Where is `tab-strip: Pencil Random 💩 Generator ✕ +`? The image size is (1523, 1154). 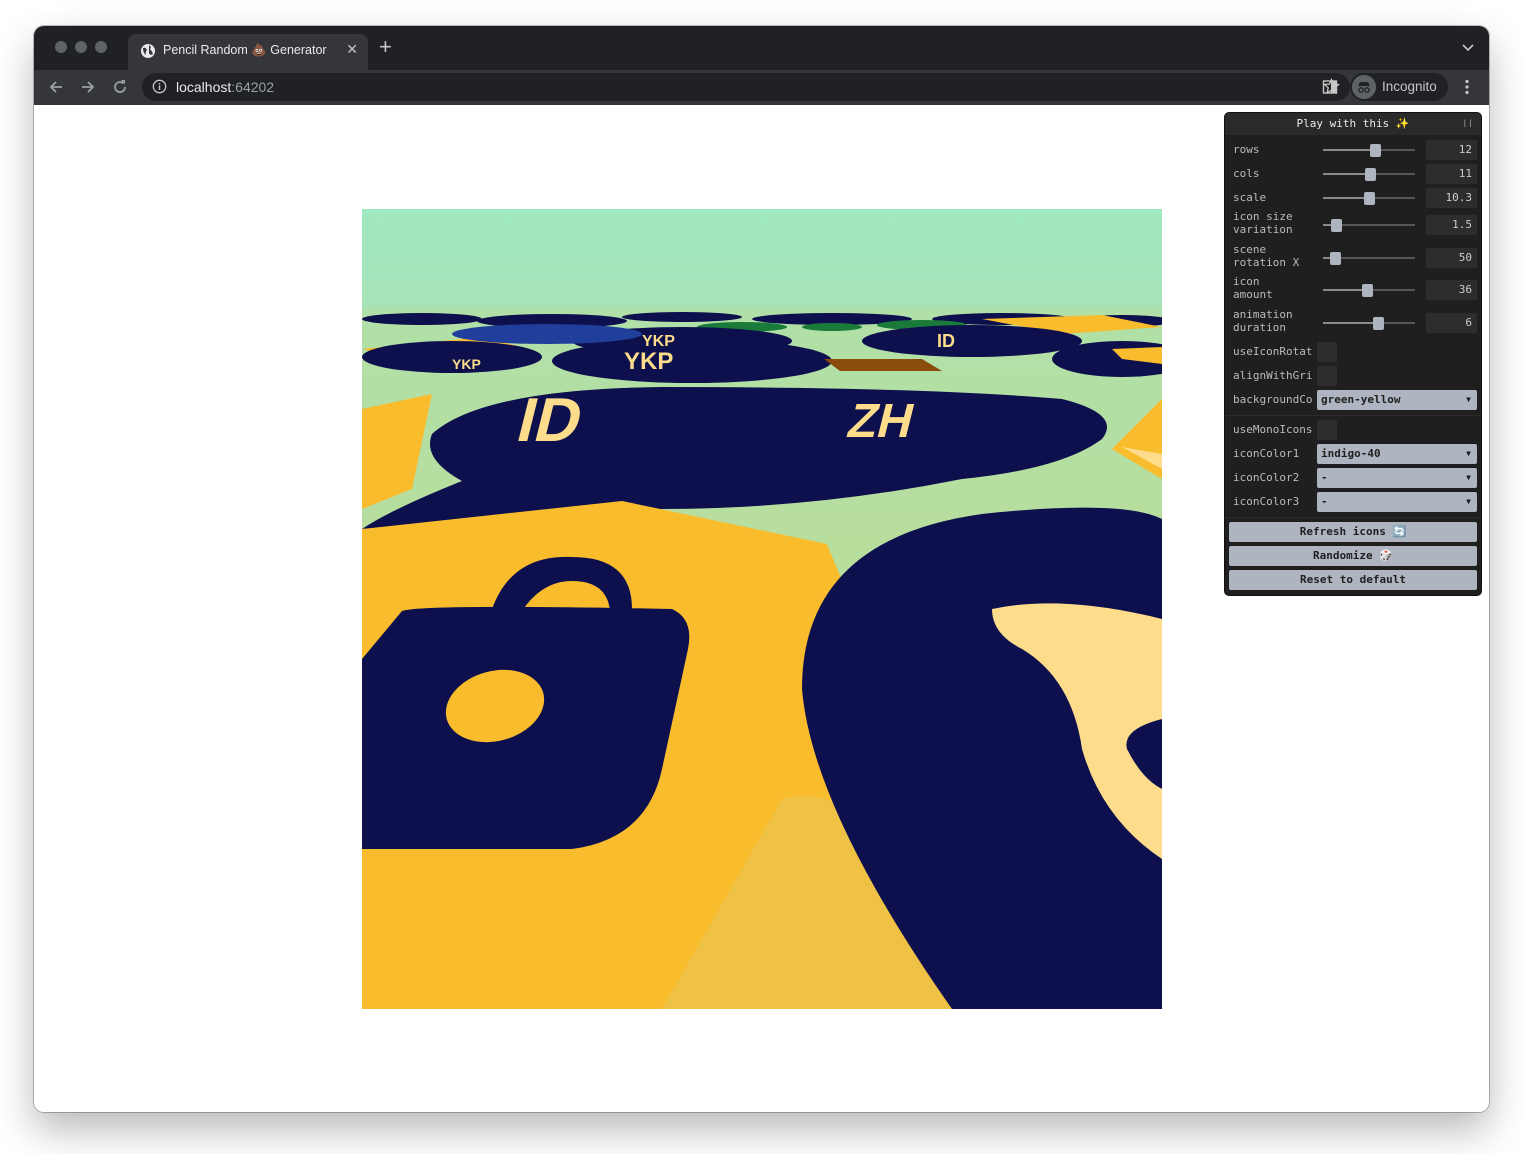 tab-strip: Pencil Random 💩 Generator ✕ + is located at coordinates (761, 48).